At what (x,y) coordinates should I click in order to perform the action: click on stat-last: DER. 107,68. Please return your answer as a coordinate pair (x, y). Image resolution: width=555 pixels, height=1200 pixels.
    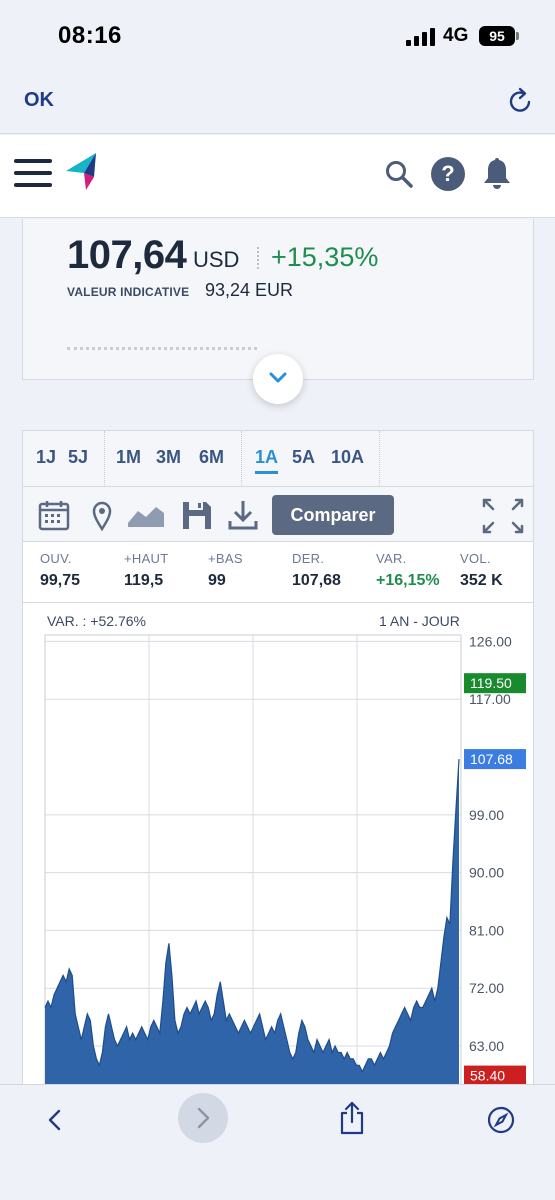
    Looking at the image, I should click on (316, 570).